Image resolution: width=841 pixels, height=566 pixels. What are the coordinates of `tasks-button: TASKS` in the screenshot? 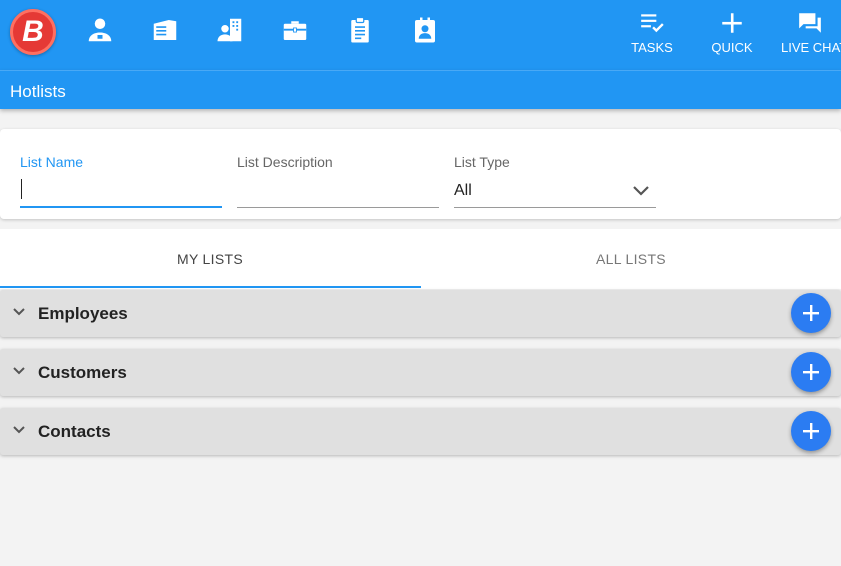 It's located at (652, 37).